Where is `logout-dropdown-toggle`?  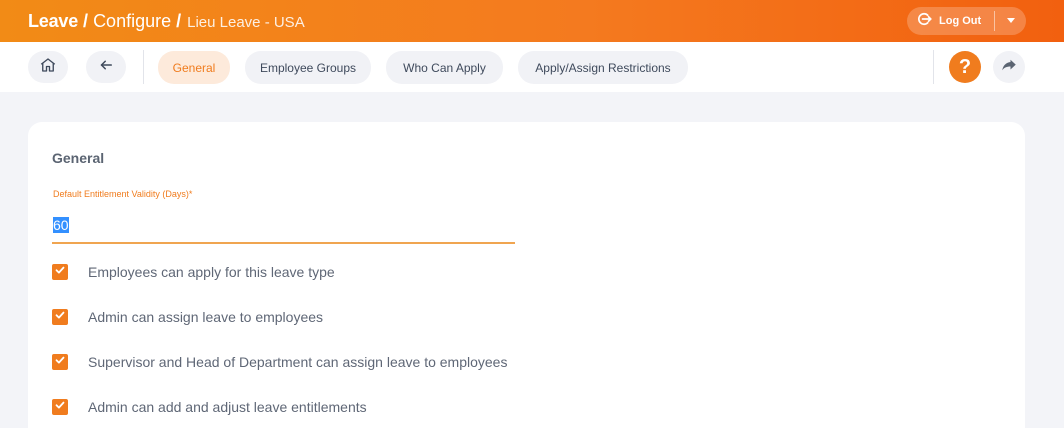 logout-dropdown-toggle is located at coordinates (1010, 21).